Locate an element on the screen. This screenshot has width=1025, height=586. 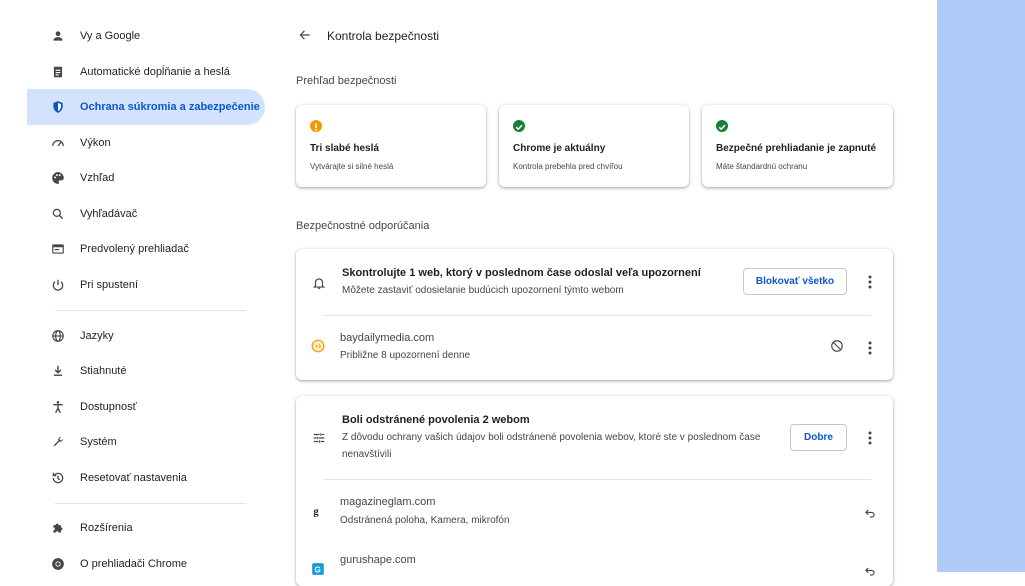
sidebar-item-appearance: Vzhľad is located at coordinates (146, 178).